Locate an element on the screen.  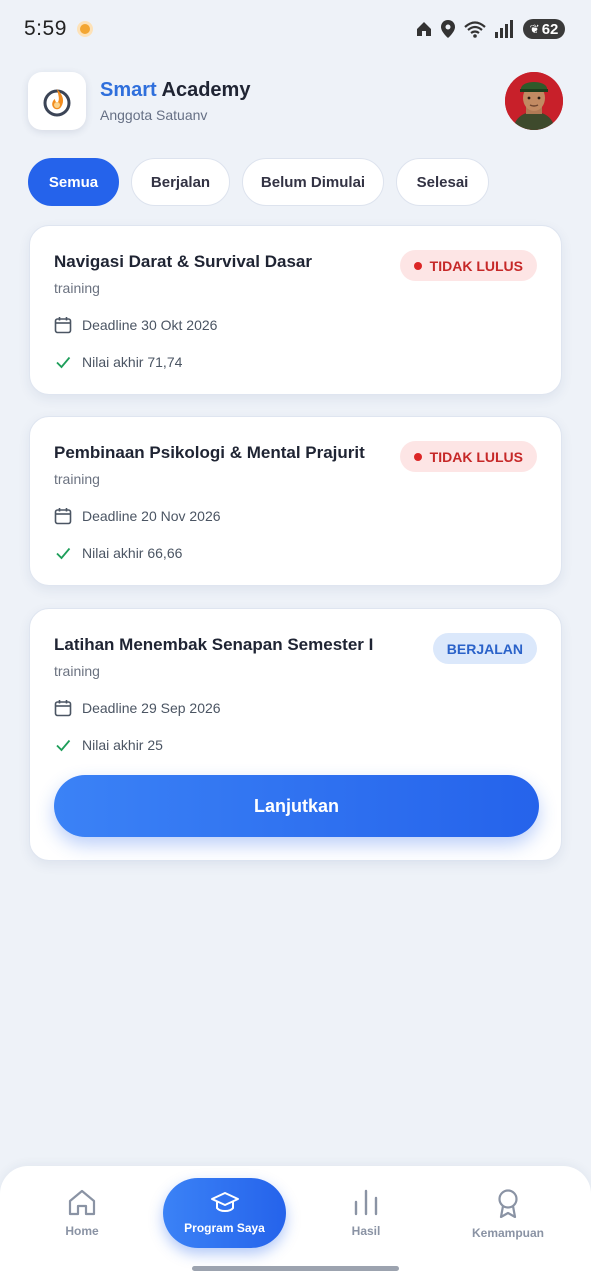
continue-button: Lanjutkan is located at coordinates (296, 806).